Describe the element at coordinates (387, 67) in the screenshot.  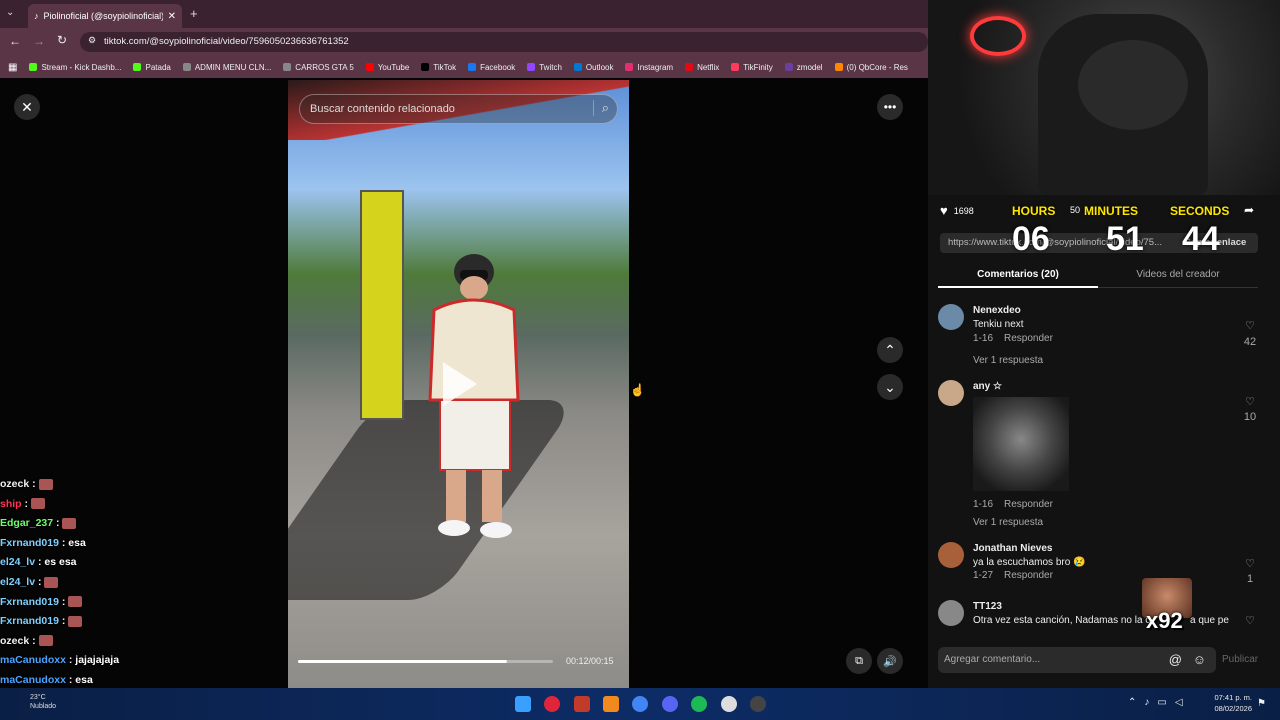
I see `bookmark-item: YouTube` at that location.